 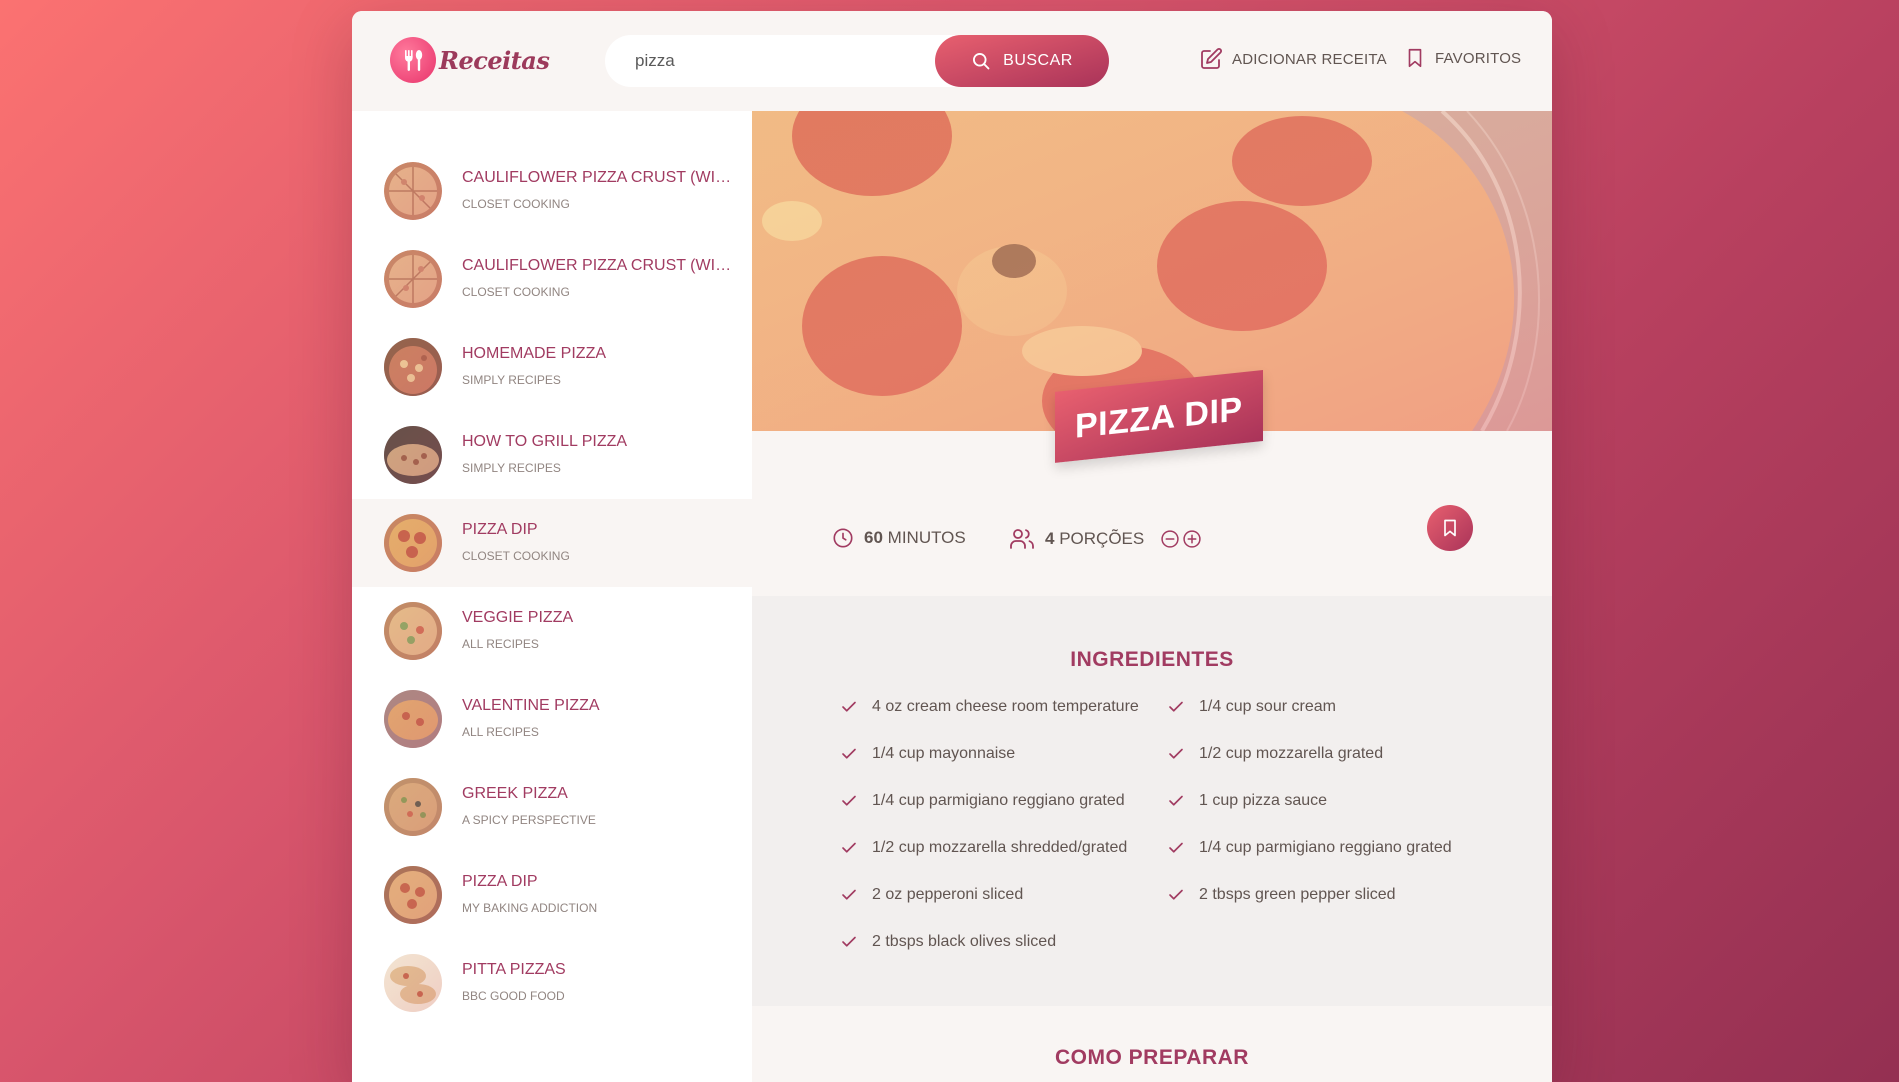 I want to click on decrease-servings-icon, so click(x=1170, y=539).